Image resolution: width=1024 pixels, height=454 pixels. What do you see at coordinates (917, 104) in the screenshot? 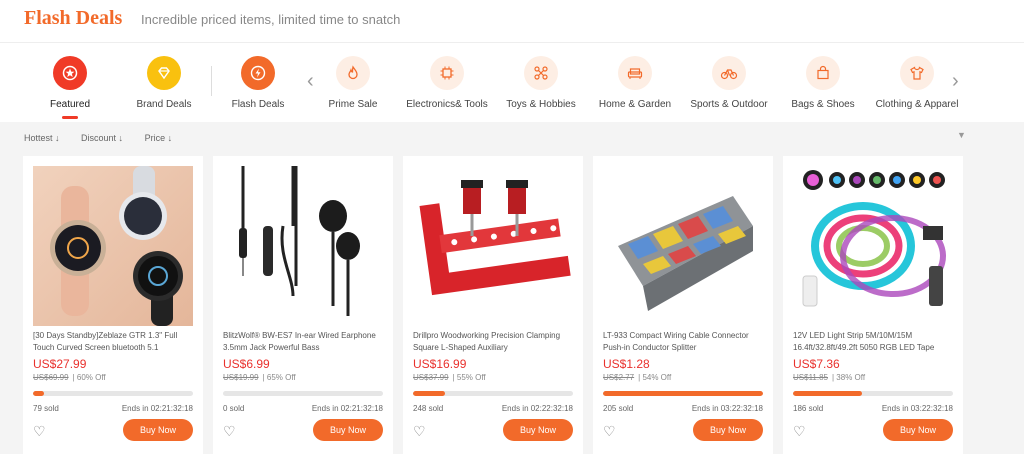
I see `category-label: Clothing & Apparel` at bounding box center [917, 104].